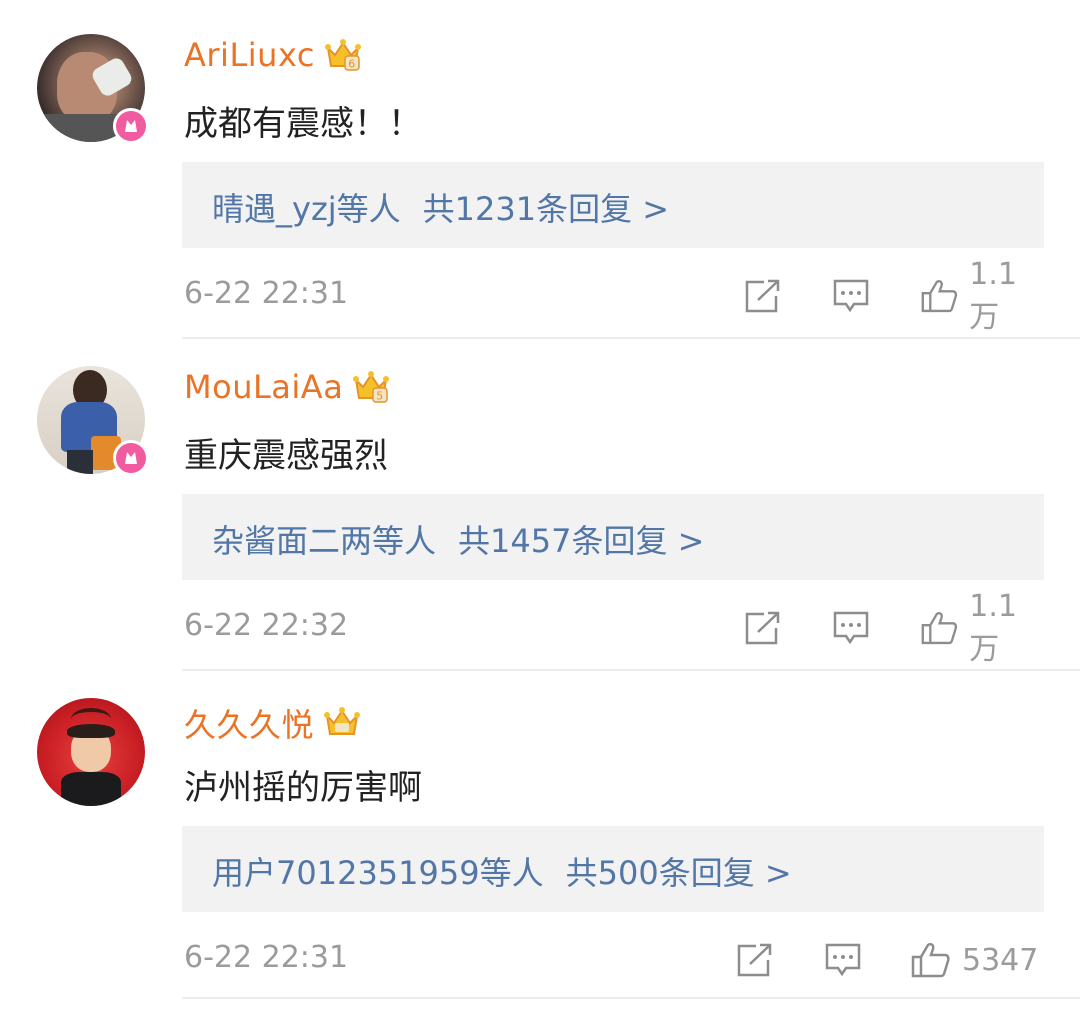 Image resolution: width=1080 pixels, height=1009 pixels. What do you see at coordinates (371, 387) in the screenshot?
I see `vip-crown-icon: 5` at bounding box center [371, 387].